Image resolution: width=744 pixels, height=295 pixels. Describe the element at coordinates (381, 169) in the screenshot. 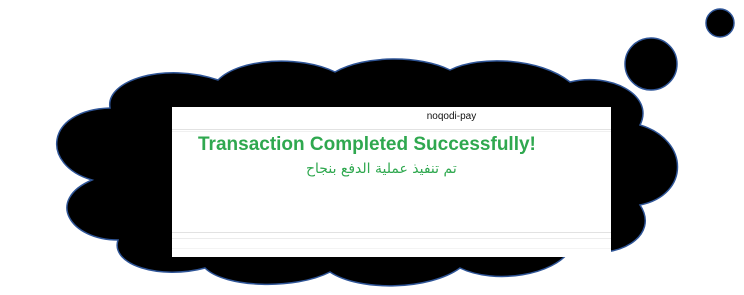

I see `success-headline-arabic: تم تنفيذ عملية الدفع بنجاح` at that location.